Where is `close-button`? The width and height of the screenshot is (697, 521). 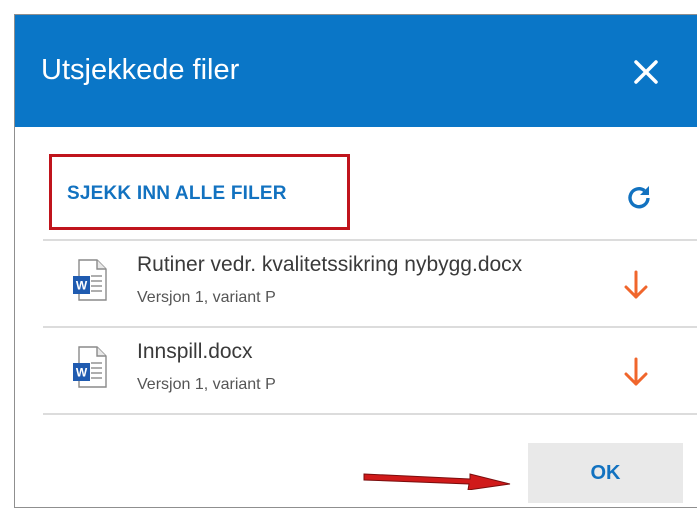 close-button is located at coordinates (646, 72).